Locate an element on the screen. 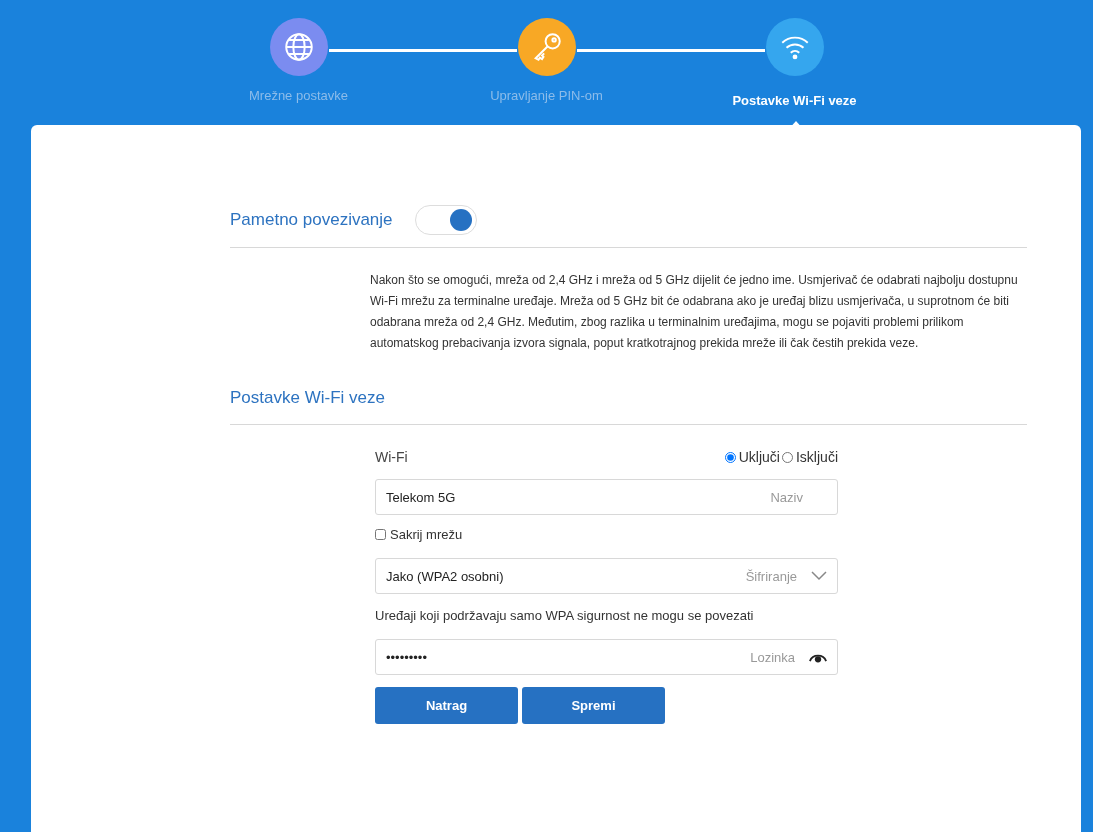 Image resolution: width=1093 pixels, height=832 pixels. field-value: ••••••••• is located at coordinates (406, 657).